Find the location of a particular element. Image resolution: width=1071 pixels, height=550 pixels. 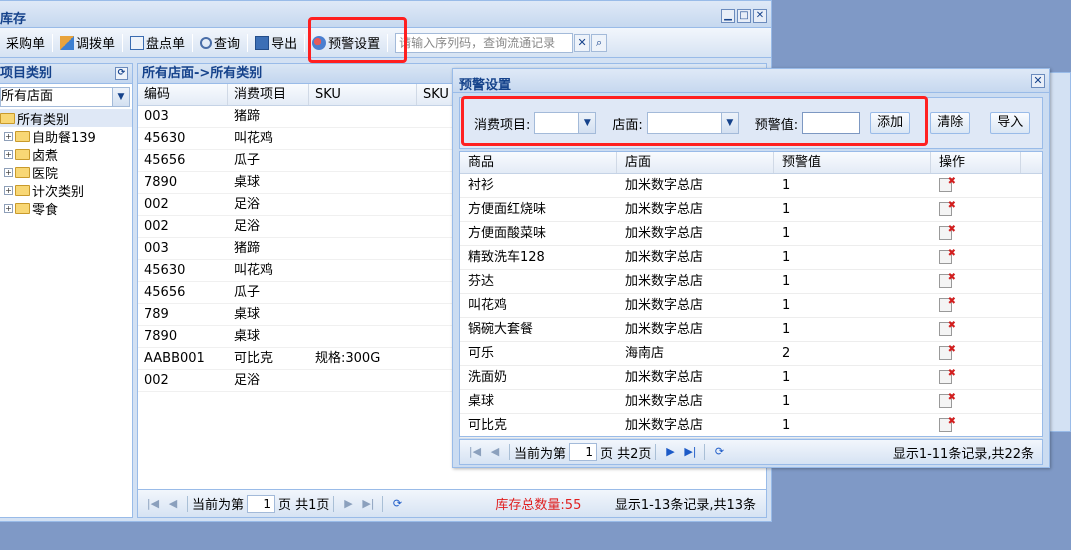

clear-button: 清除 is located at coordinates (950, 123).